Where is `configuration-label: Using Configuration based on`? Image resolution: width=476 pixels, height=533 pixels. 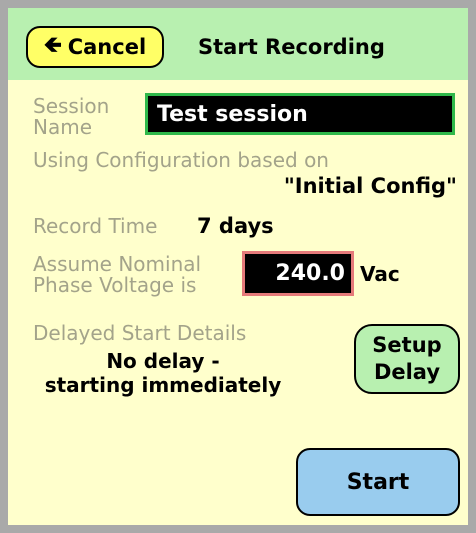
configuration-label: Using Configuration based on is located at coordinates (181, 160).